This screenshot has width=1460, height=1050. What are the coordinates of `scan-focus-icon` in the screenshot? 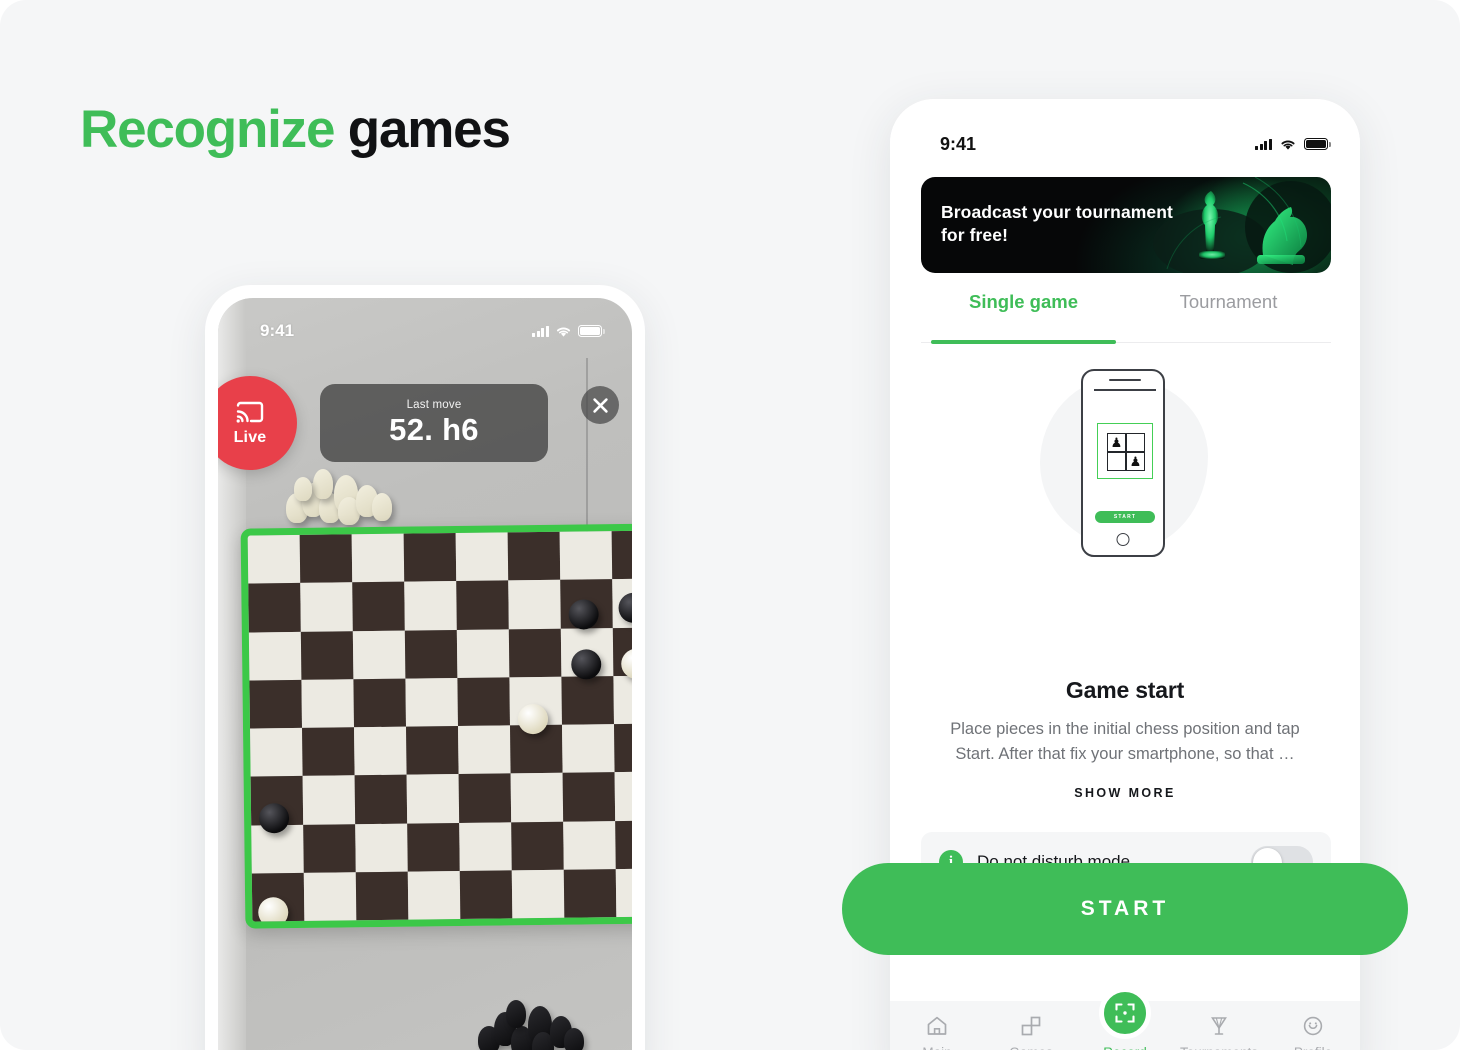 It's located at (1125, 1013).